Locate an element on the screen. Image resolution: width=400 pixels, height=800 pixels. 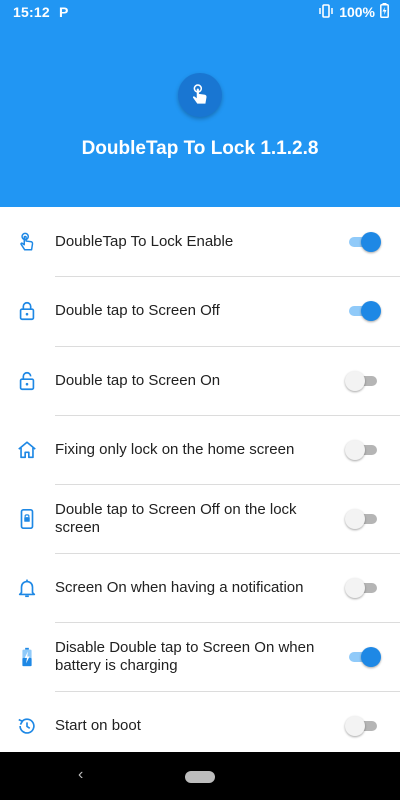
setting-label: Double tap to Screen On is located at coordinates (138, 380).